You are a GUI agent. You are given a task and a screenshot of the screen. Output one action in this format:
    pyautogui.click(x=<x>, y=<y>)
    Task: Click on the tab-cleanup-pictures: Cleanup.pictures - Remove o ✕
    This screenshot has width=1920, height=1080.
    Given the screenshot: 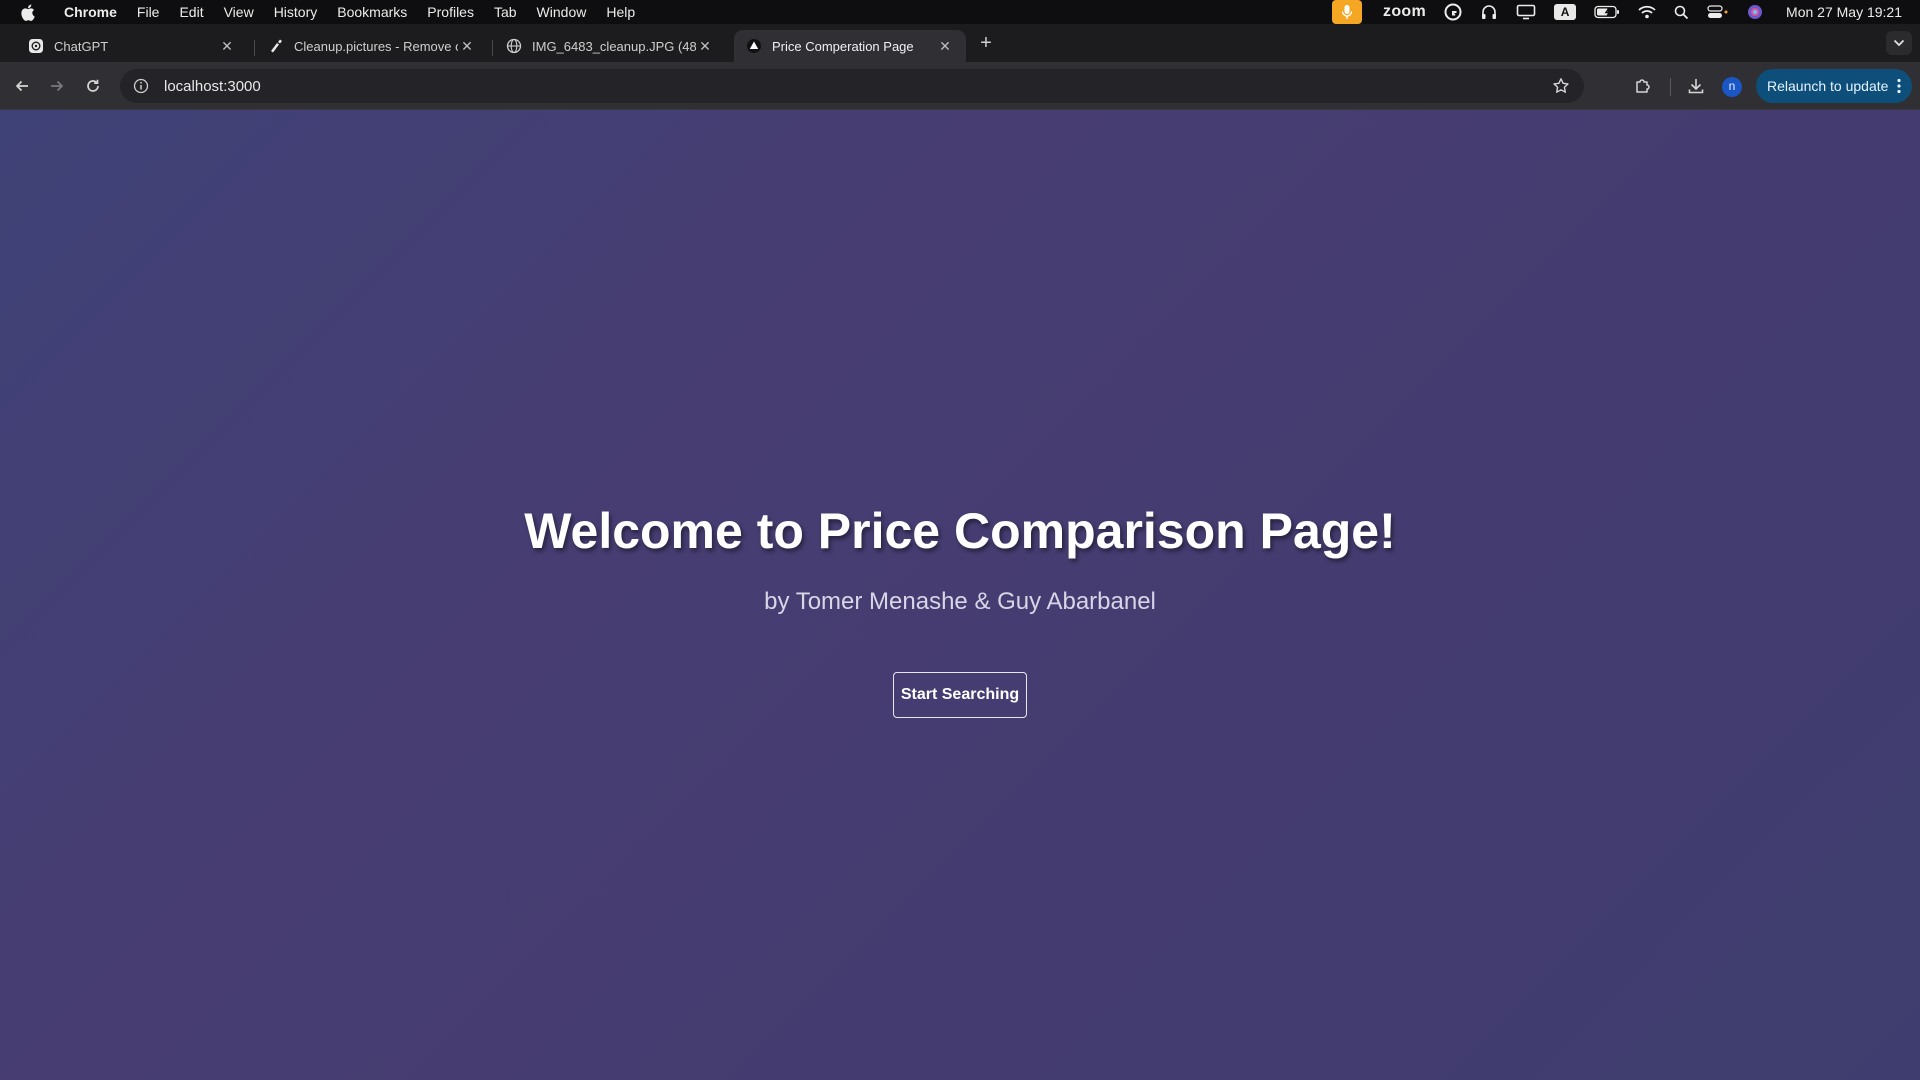 What is the action you would take?
    pyautogui.click(x=372, y=46)
    